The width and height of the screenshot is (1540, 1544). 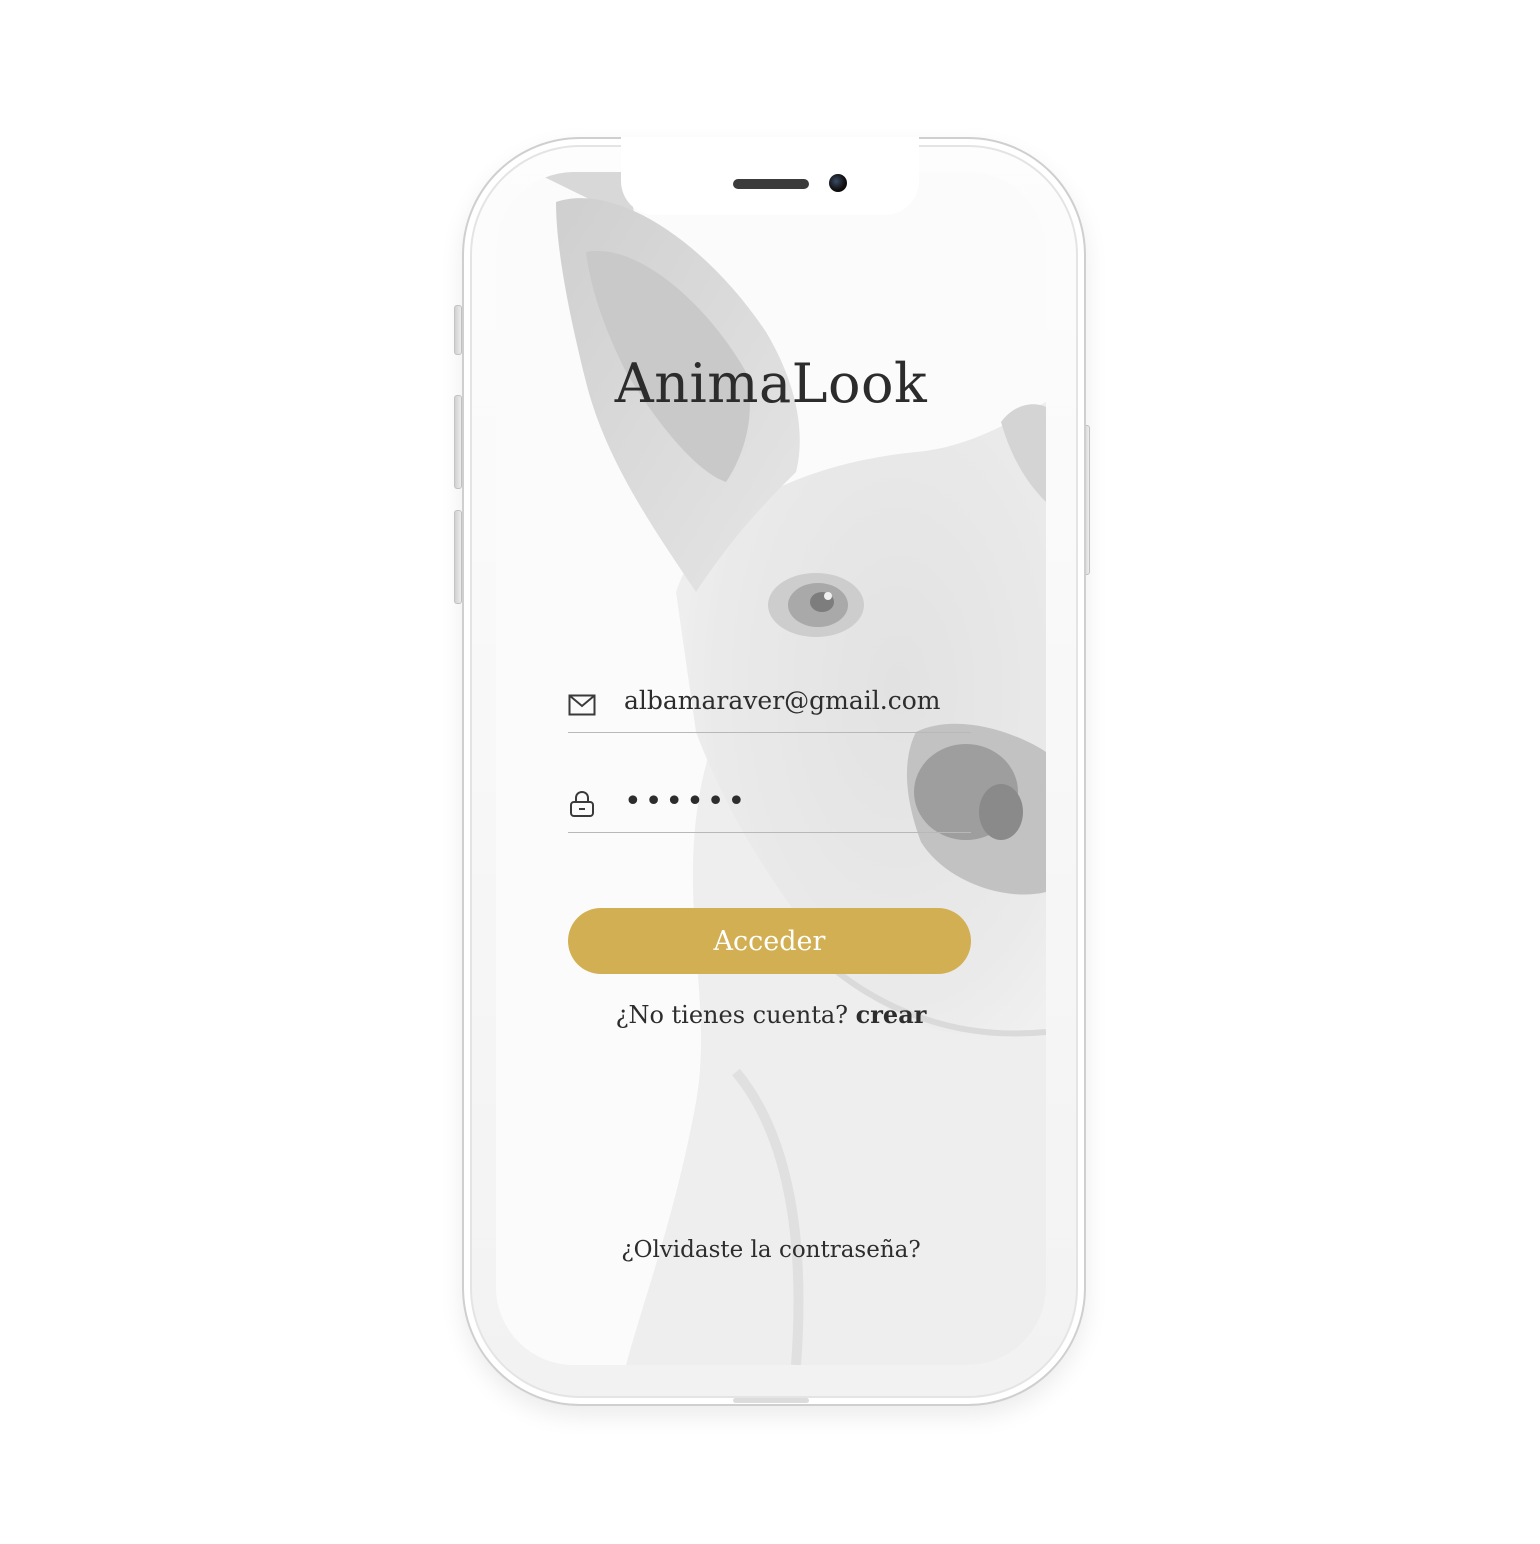 What do you see at coordinates (771, 383) in the screenshot?
I see `app-logo: AnimaLook` at bounding box center [771, 383].